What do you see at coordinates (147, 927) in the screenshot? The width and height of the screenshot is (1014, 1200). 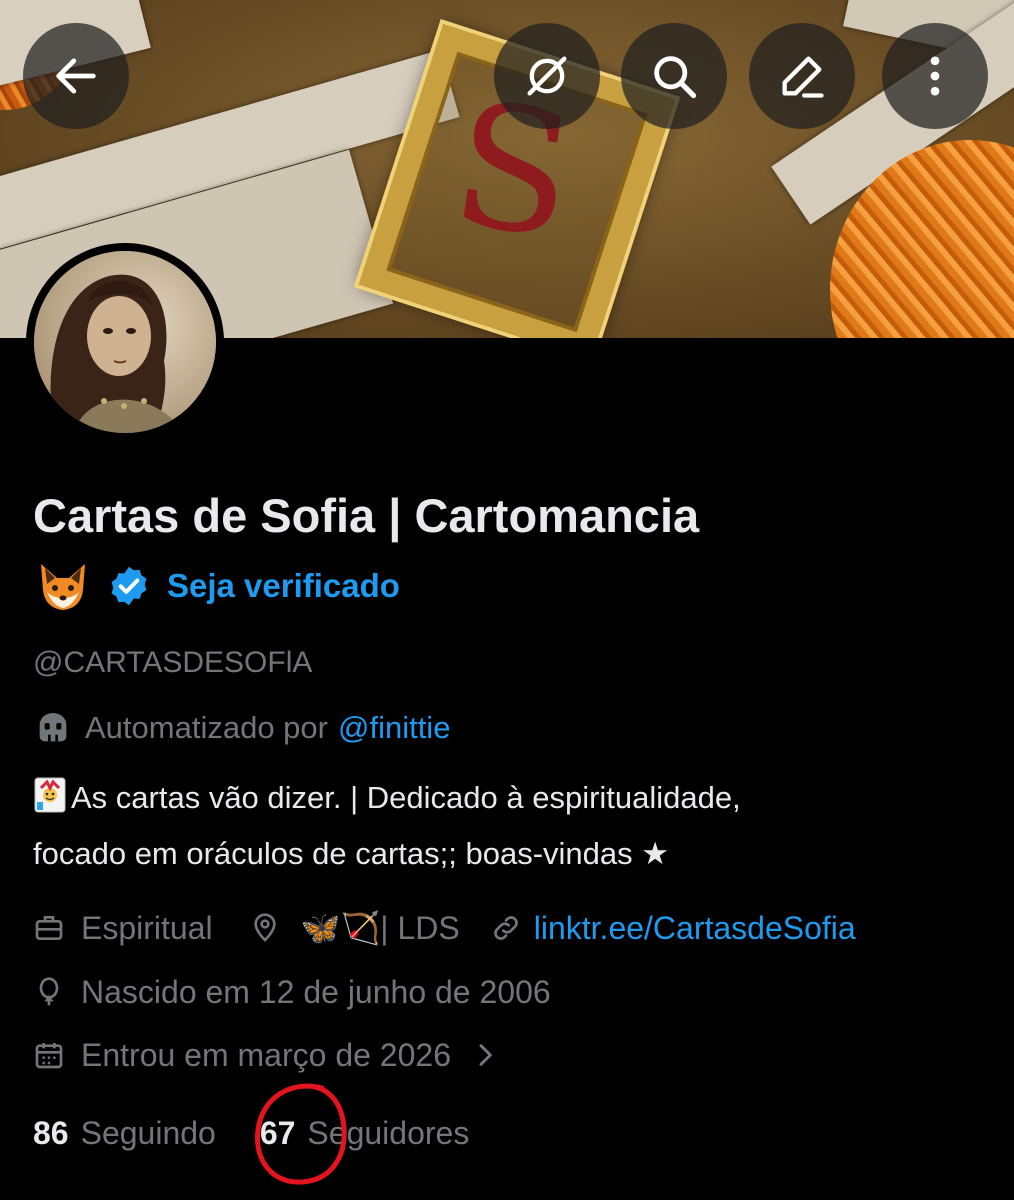 I see `profile-category: Espiritual` at bounding box center [147, 927].